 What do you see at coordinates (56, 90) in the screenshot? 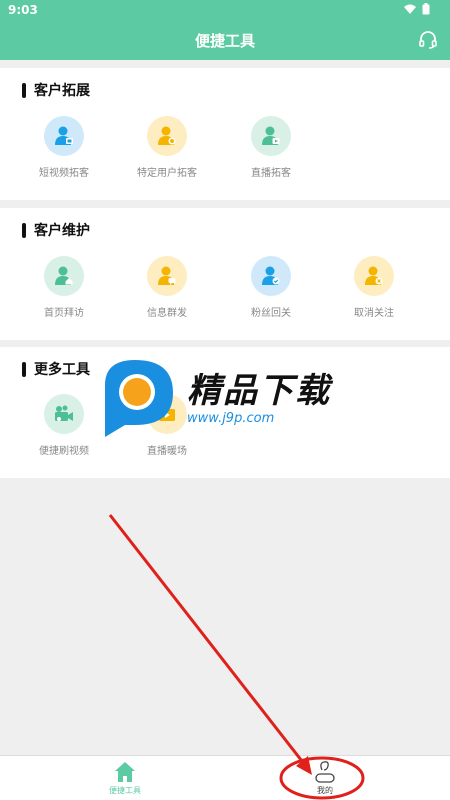
I see `section-title: 客户拓展` at bounding box center [56, 90].